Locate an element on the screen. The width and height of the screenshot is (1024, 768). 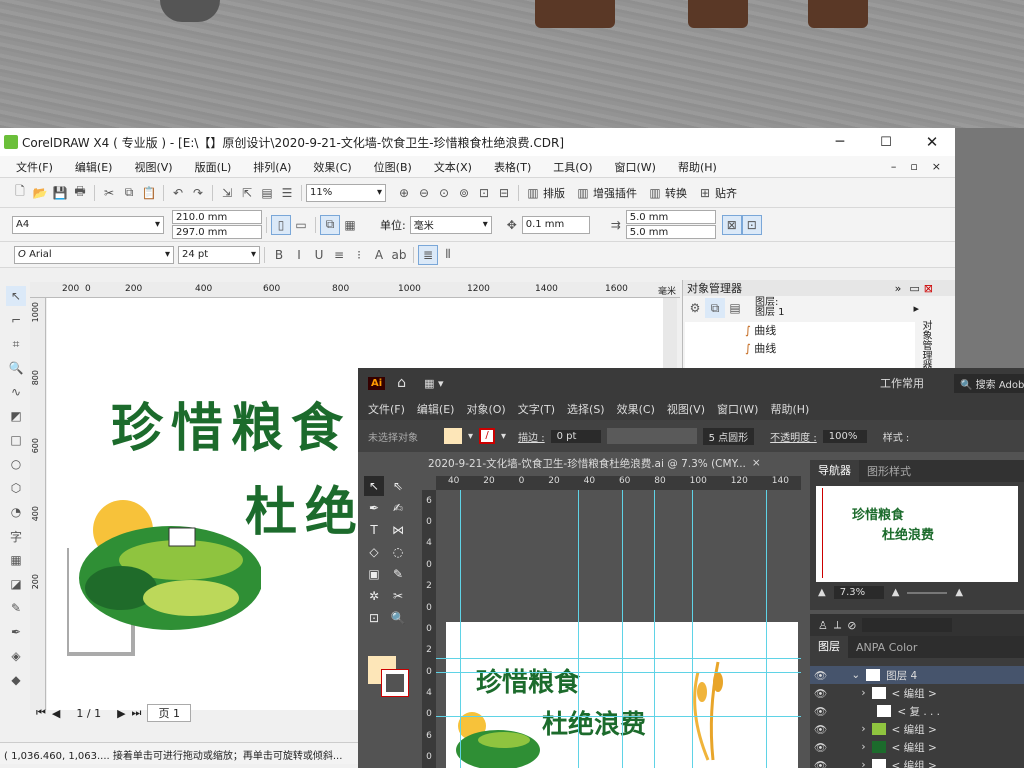
horizontal-text-icon: ≣ is located at coordinates (428, 254).